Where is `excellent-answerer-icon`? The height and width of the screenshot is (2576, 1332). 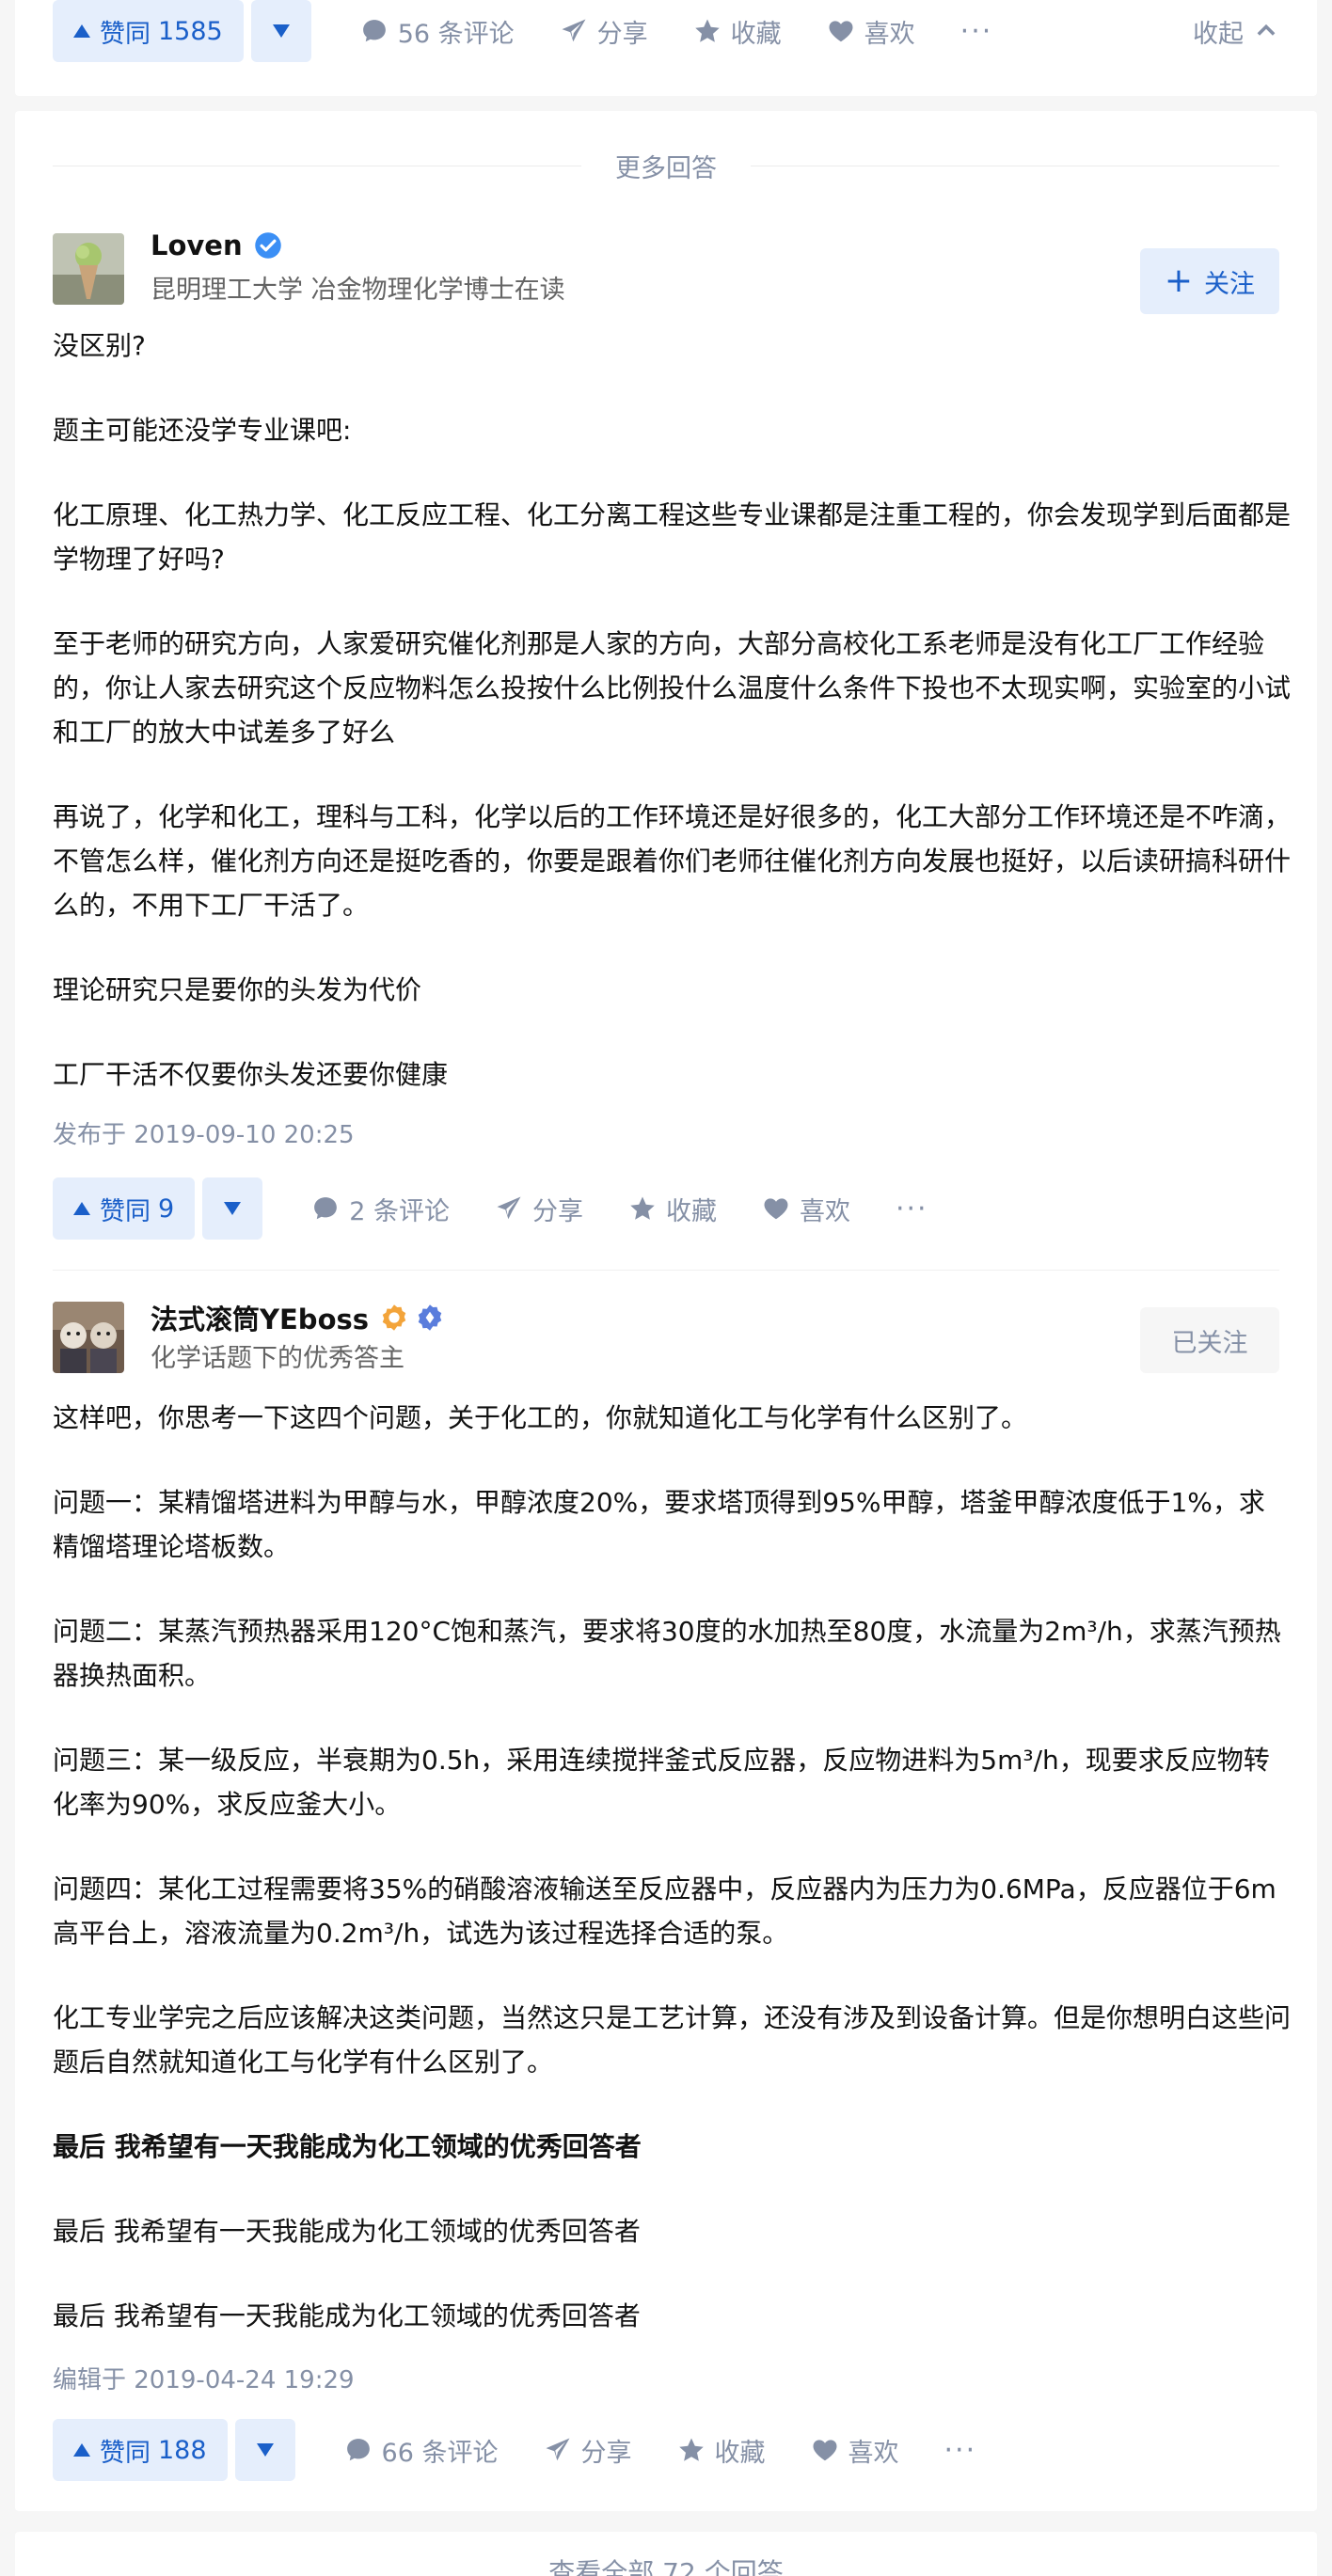
excellent-answerer-icon is located at coordinates (394, 1317).